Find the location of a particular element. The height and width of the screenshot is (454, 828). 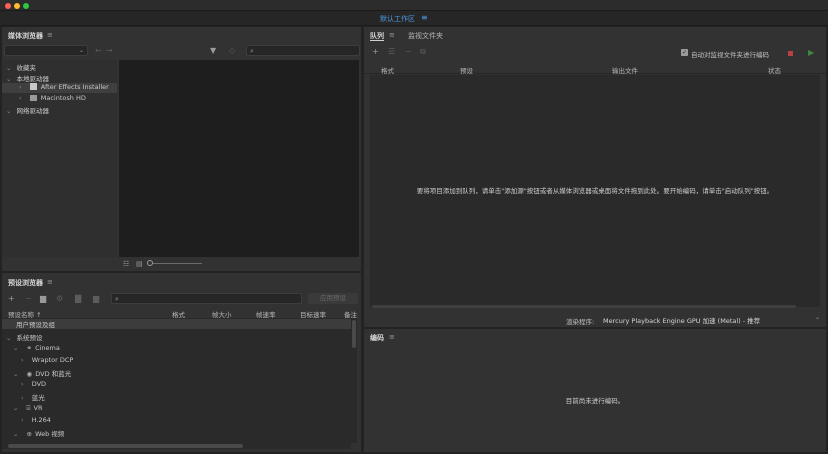

tree-wraptor-dcp: › Wraptor DCP is located at coordinates (47, 360).